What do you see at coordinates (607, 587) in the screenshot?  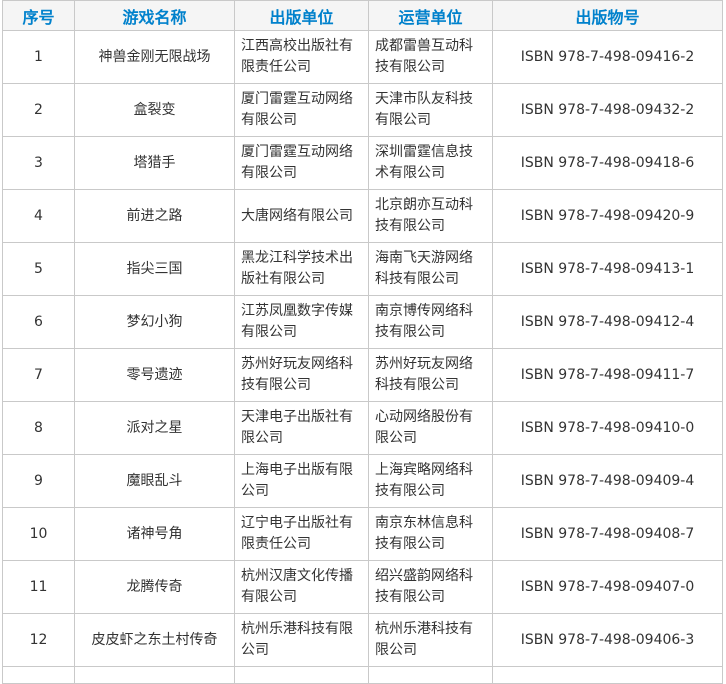 I see `row-isbn: ISBN 978-7-498-09407-0` at bounding box center [607, 587].